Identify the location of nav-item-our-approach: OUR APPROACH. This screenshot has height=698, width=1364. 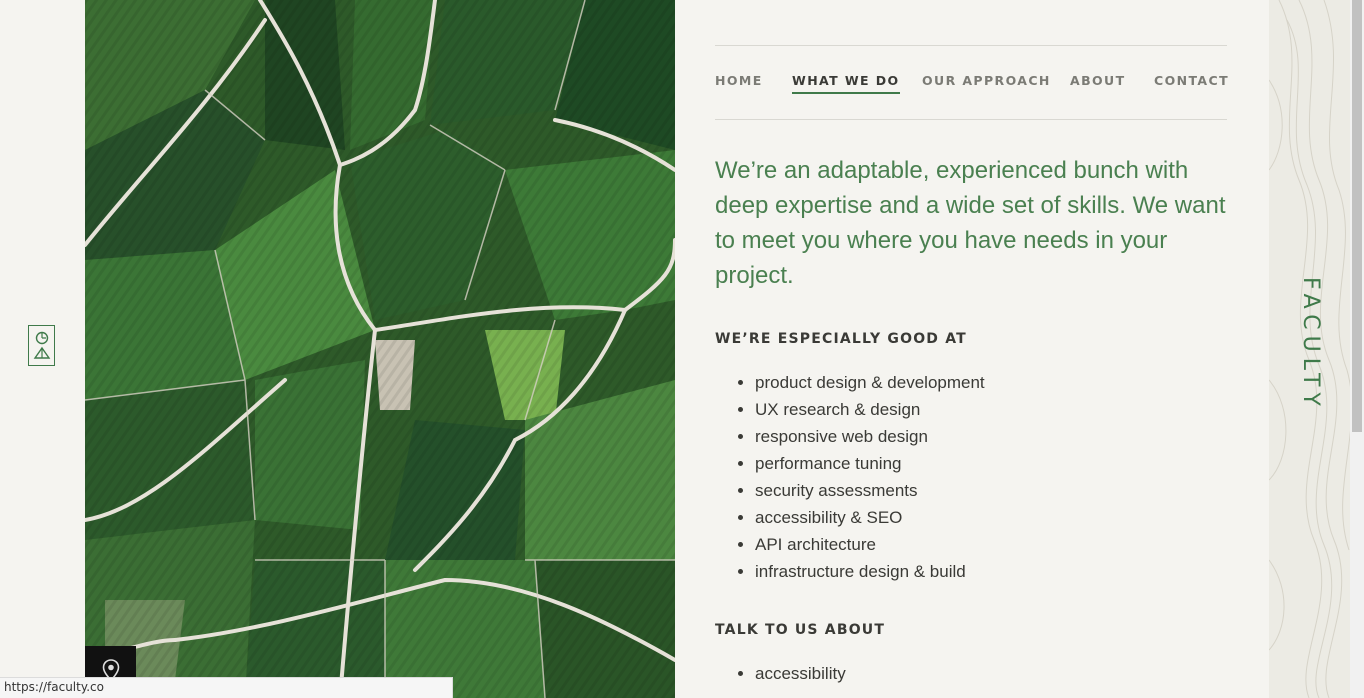
(986, 82).